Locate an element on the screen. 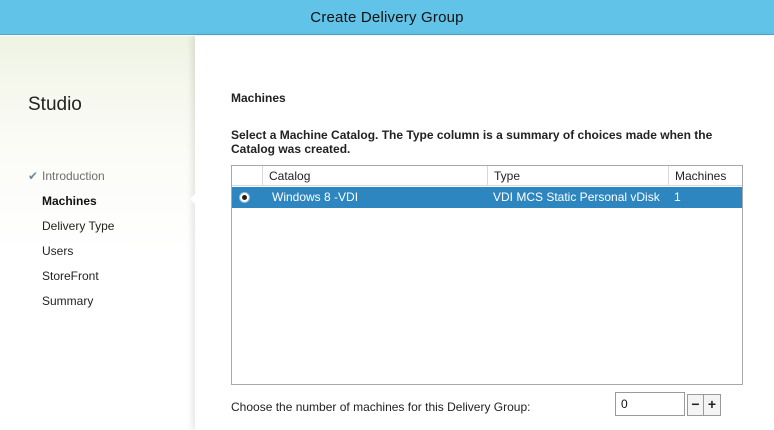 The height and width of the screenshot is (430, 774). step-users: Users is located at coordinates (71, 256).